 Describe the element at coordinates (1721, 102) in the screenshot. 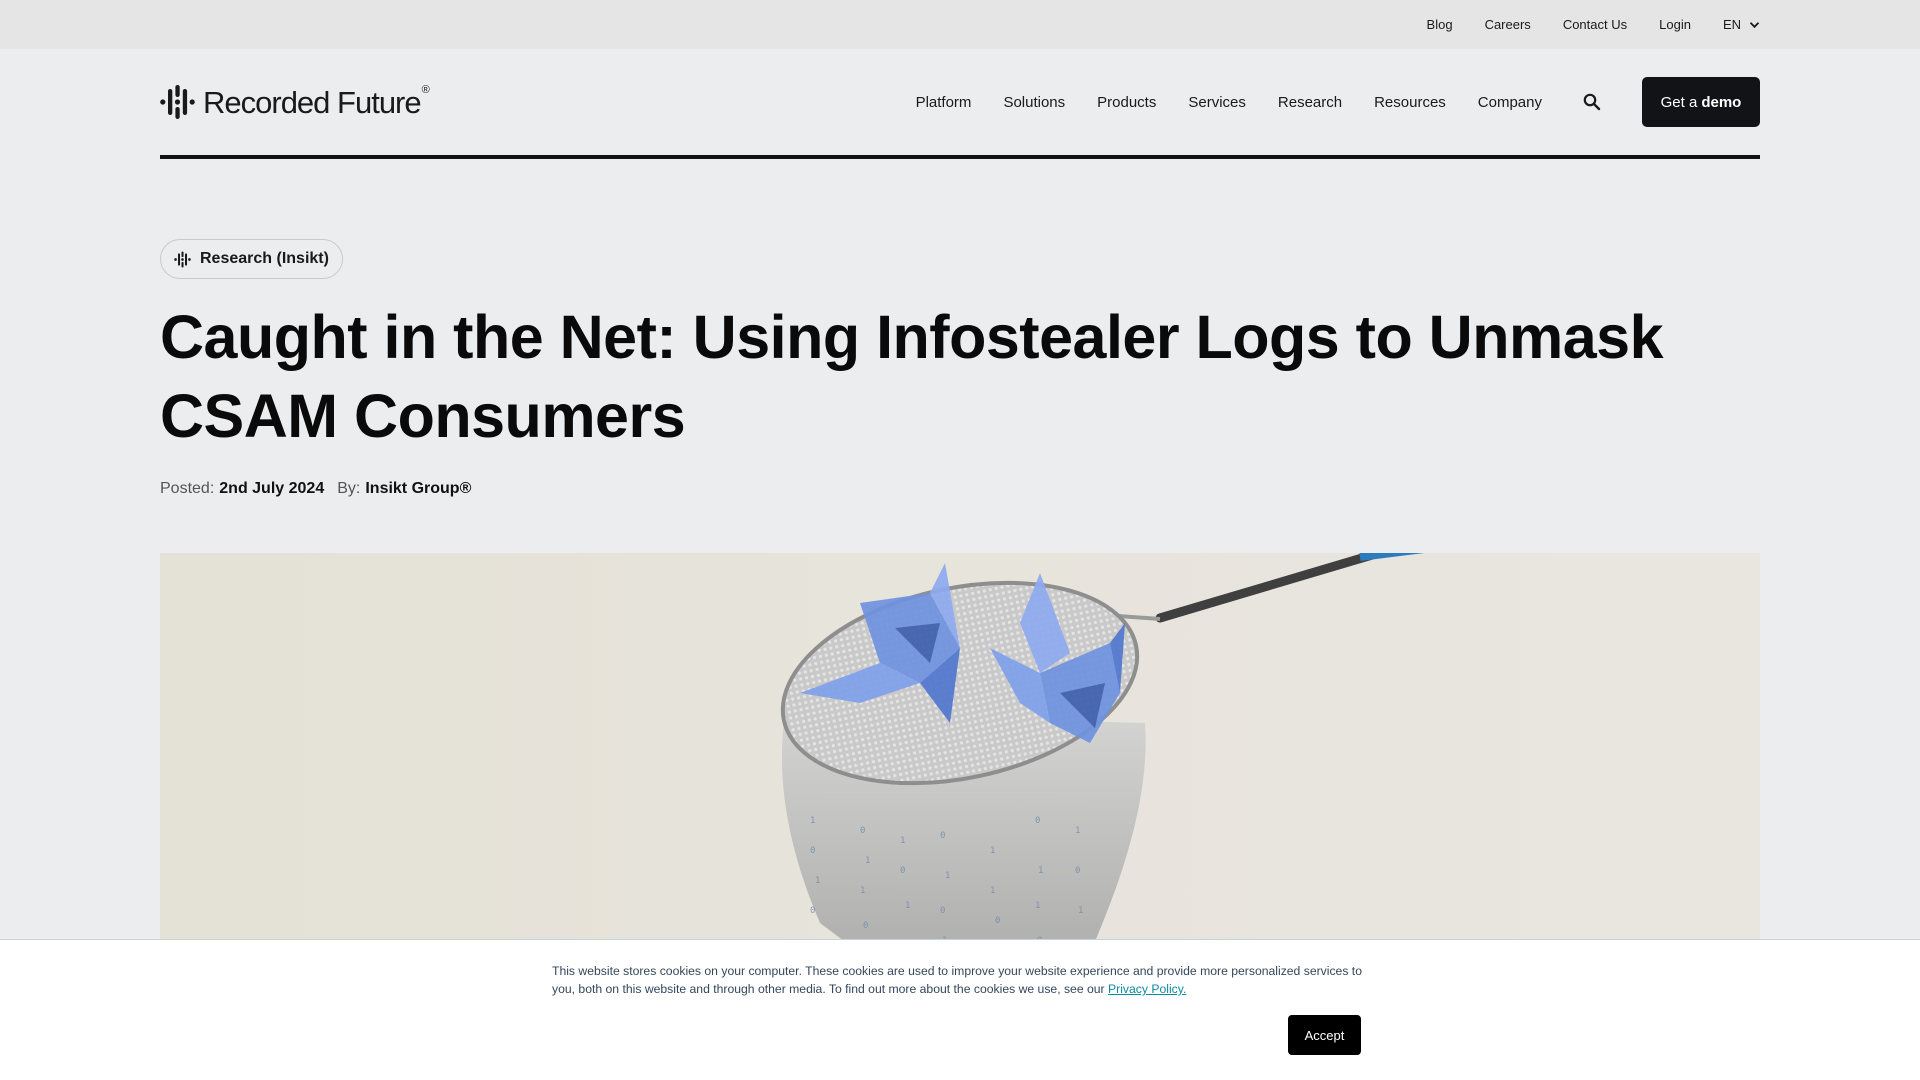

I see `demo-button-emphasis: demo` at that location.